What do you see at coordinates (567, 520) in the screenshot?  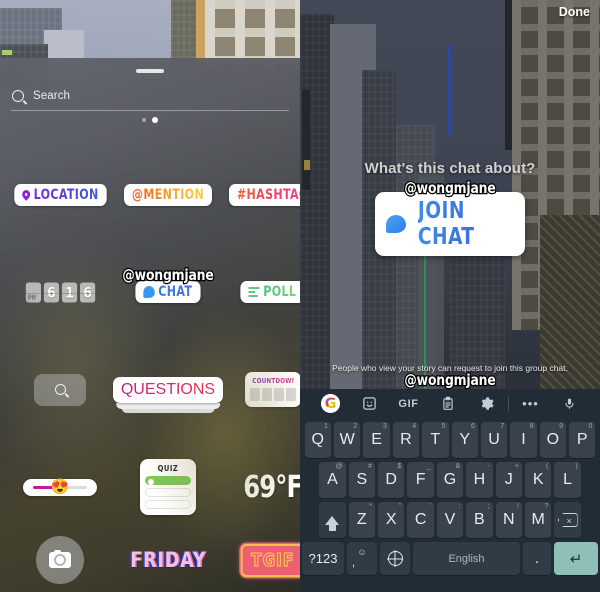 I see `backspace-key: ×` at bounding box center [567, 520].